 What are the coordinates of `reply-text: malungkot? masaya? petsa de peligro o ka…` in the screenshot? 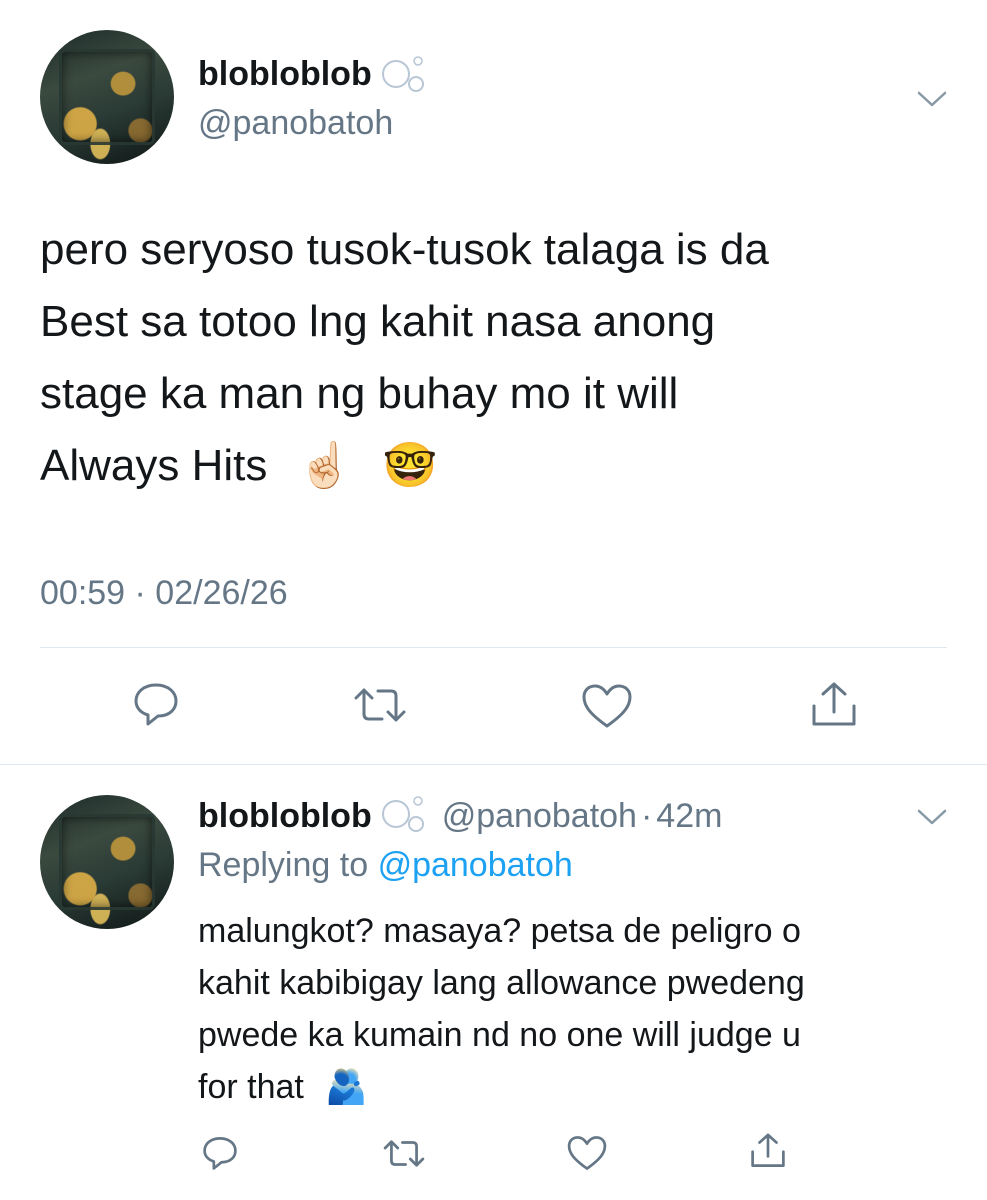 It's located at (578, 1009).